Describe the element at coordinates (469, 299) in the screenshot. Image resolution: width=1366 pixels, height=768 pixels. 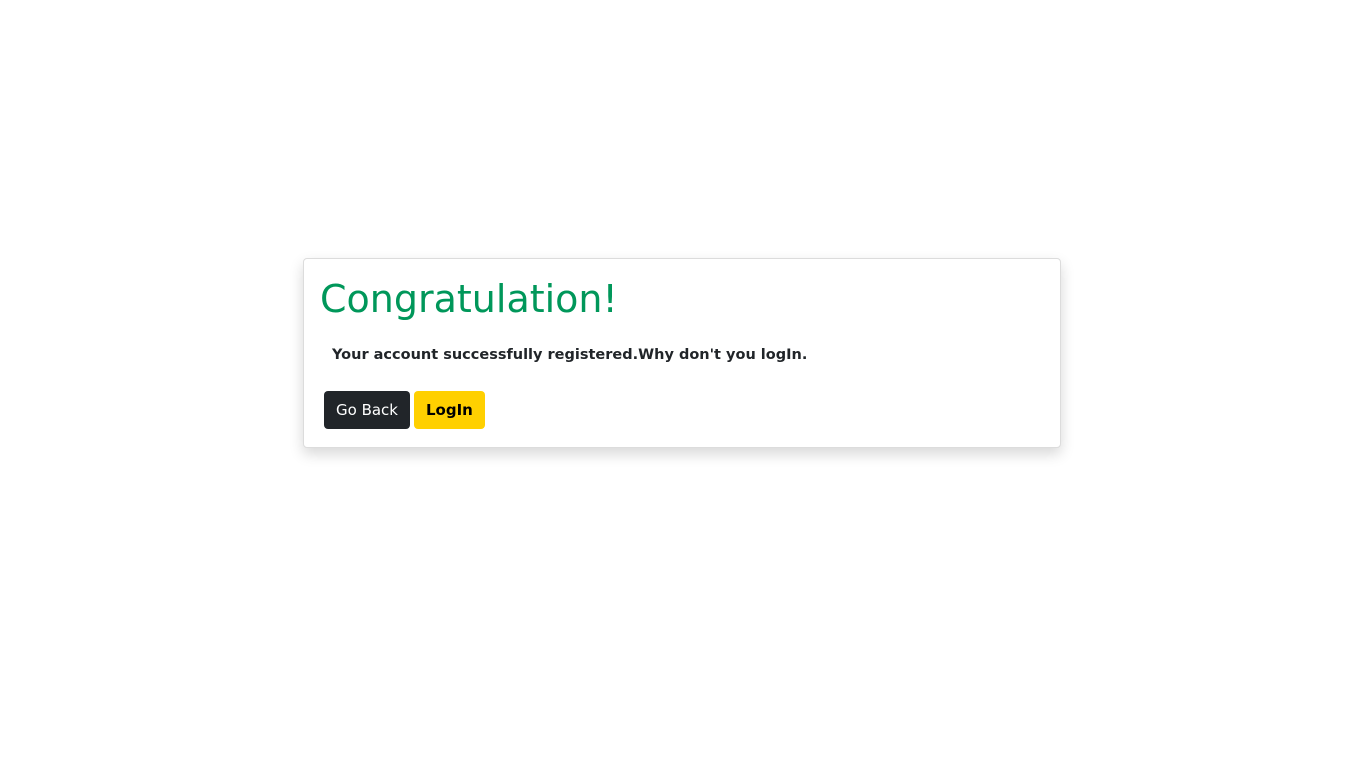
I see `page-title: Congratulation!` at that location.